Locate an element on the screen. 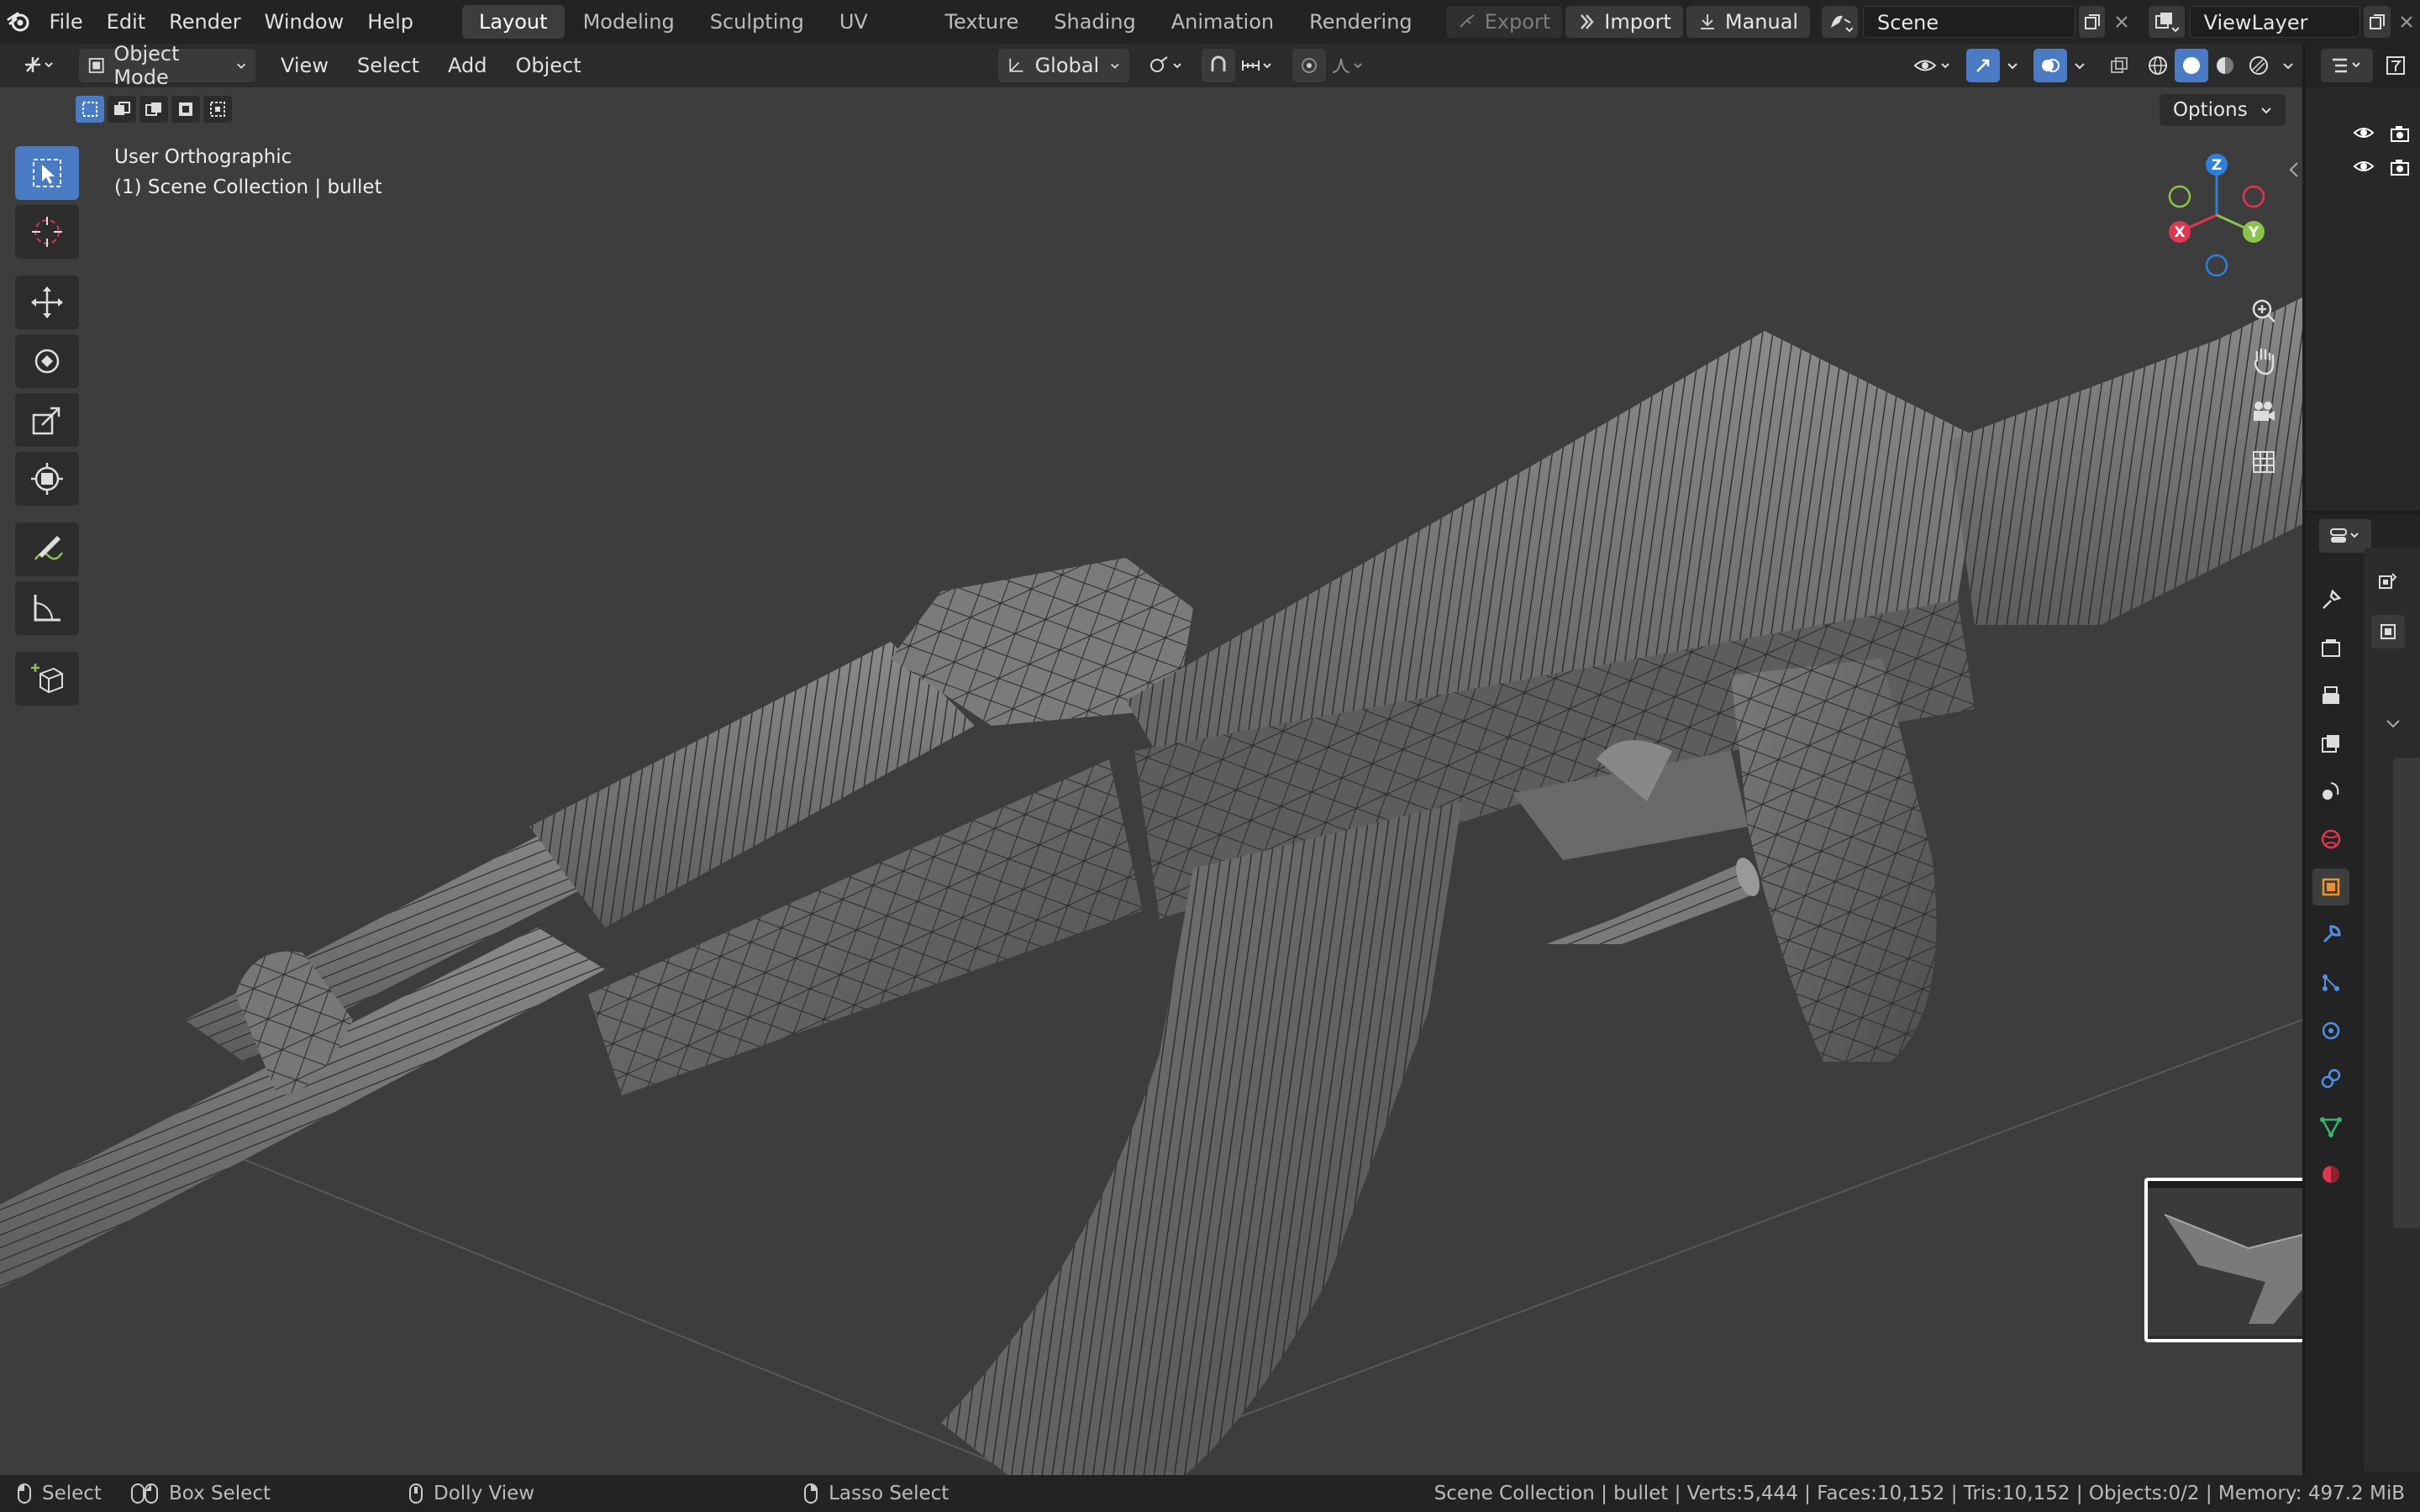 This screenshot has width=2420, height=1512. delete-scene-icon is located at coordinates (2121, 22).